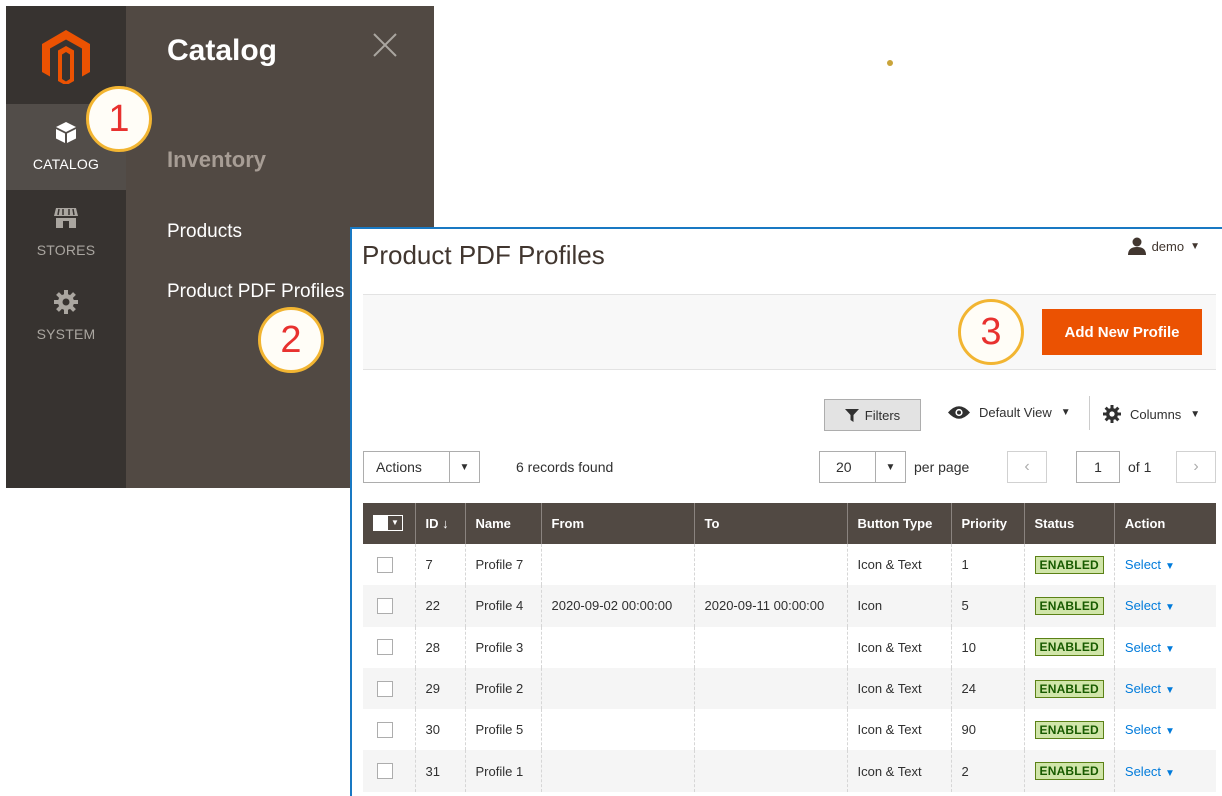 The width and height of the screenshot is (1222, 796). Describe the element at coordinates (988, 523) in the screenshot. I see `column-header-priority: Priority` at that location.